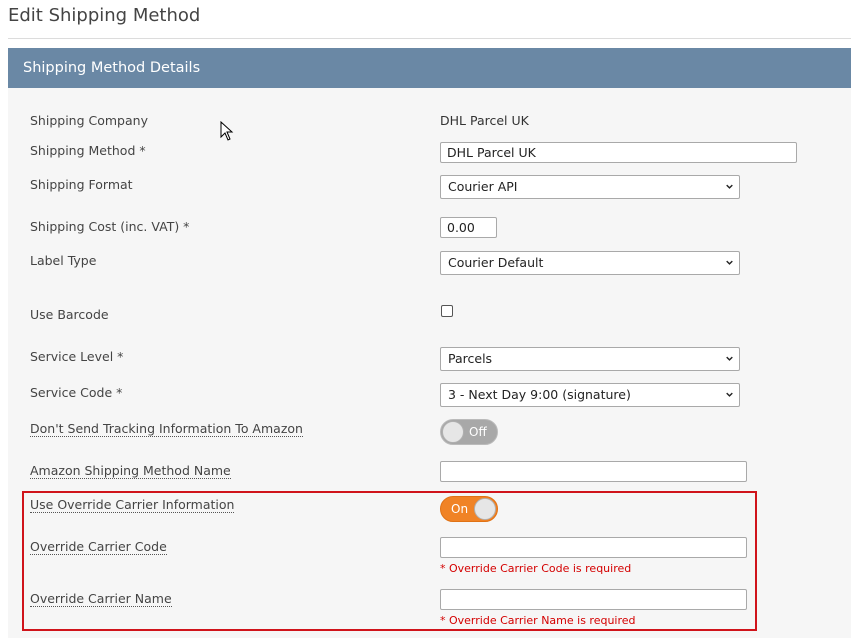  What do you see at coordinates (69, 314) in the screenshot?
I see `use-barcode-label: Use Barcode` at bounding box center [69, 314].